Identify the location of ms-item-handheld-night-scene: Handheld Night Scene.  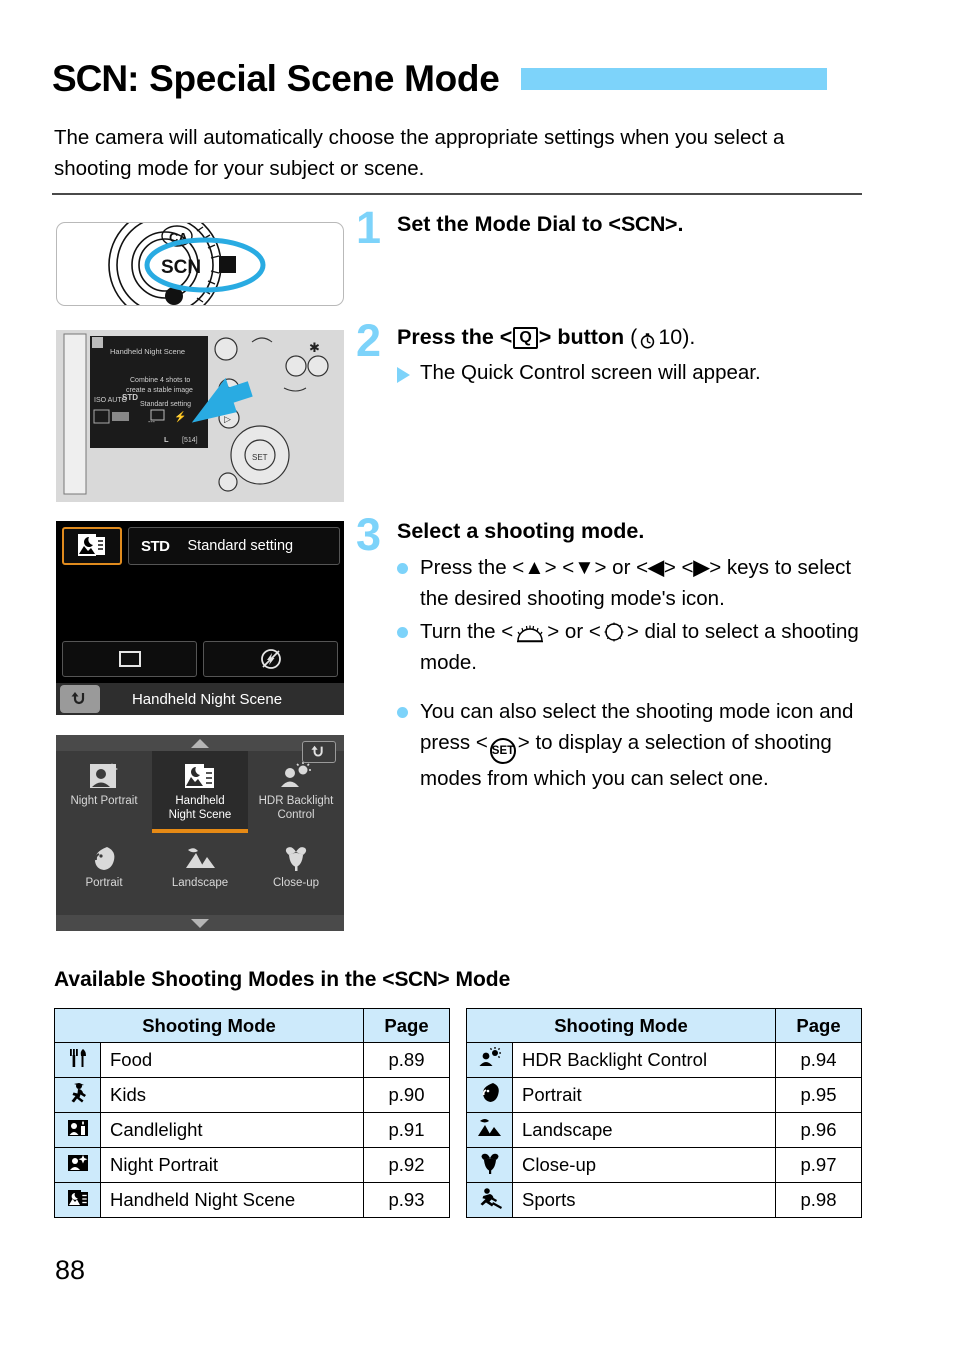
(200, 792).